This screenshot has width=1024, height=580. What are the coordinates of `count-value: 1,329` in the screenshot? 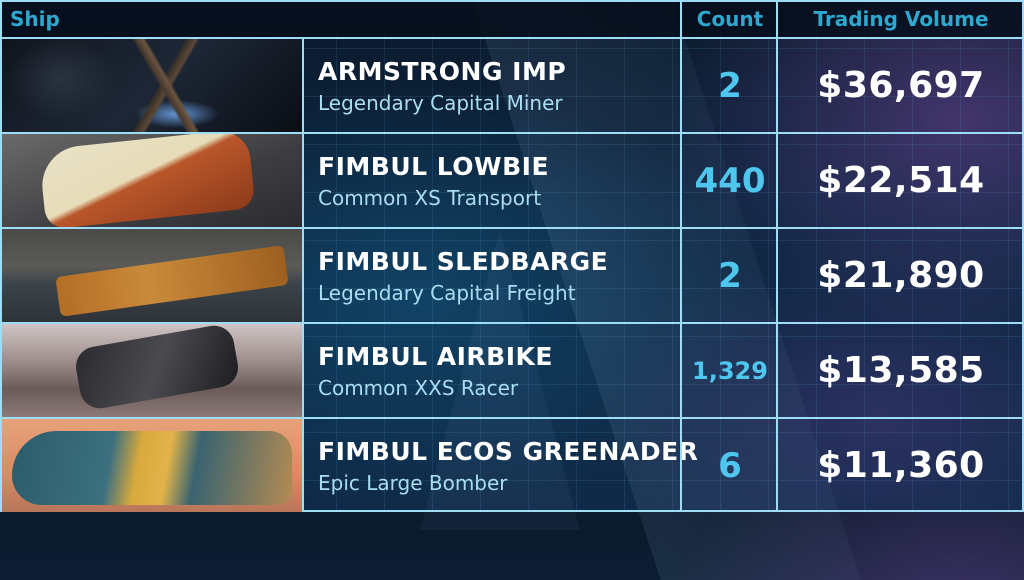 It's located at (729, 370).